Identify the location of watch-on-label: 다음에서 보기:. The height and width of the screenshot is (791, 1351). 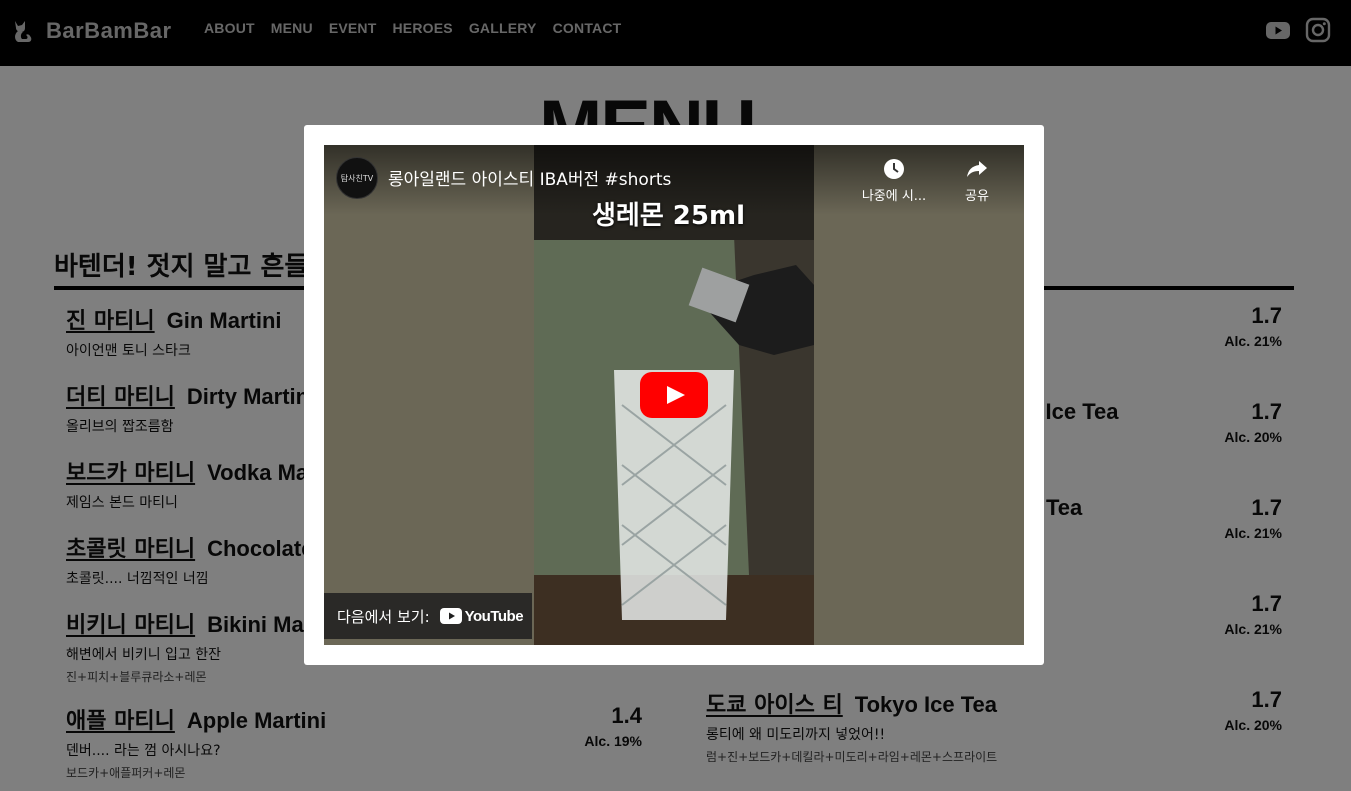
(383, 616).